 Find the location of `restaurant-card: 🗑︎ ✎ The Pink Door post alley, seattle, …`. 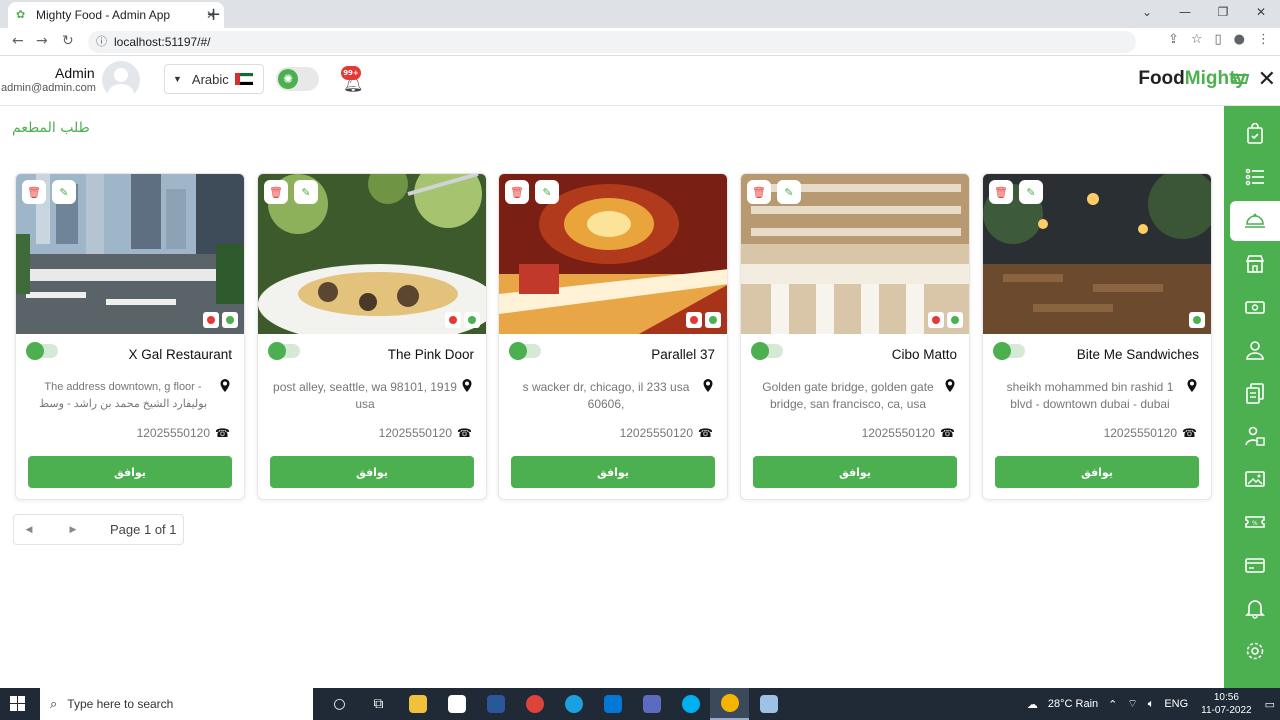

restaurant-card: 🗑︎ ✎ The Pink Door post alley, seattle, … is located at coordinates (372, 336).